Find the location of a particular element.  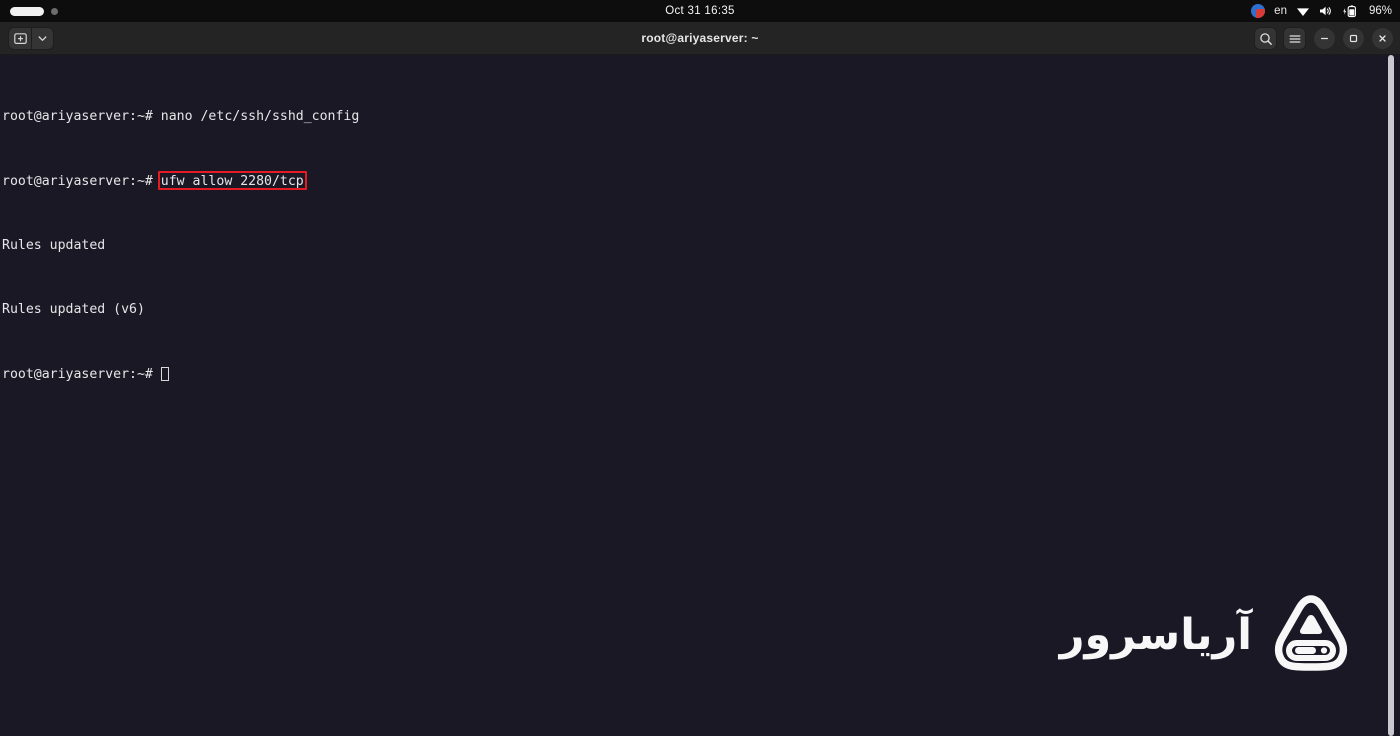

terminal-output-text: Rules updated is located at coordinates (54, 246).